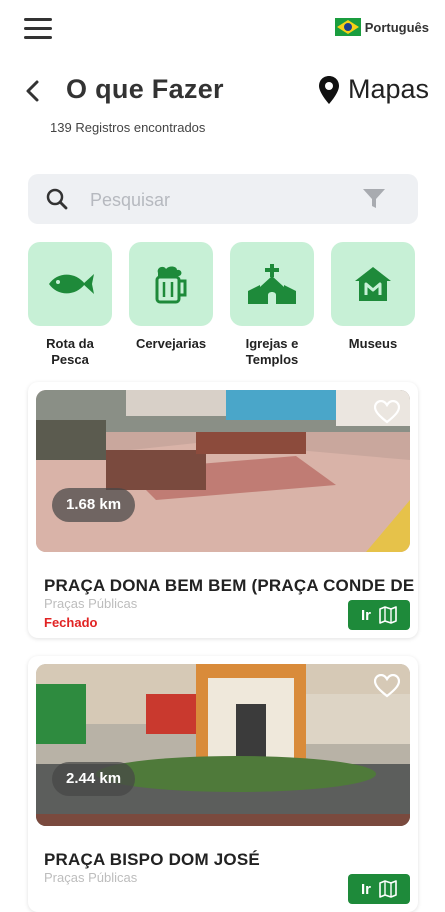 The height and width of the screenshot is (912, 445). What do you see at coordinates (374, 199) in the screenshot?
I see `filter-icon` at bounding box center [374, 199].